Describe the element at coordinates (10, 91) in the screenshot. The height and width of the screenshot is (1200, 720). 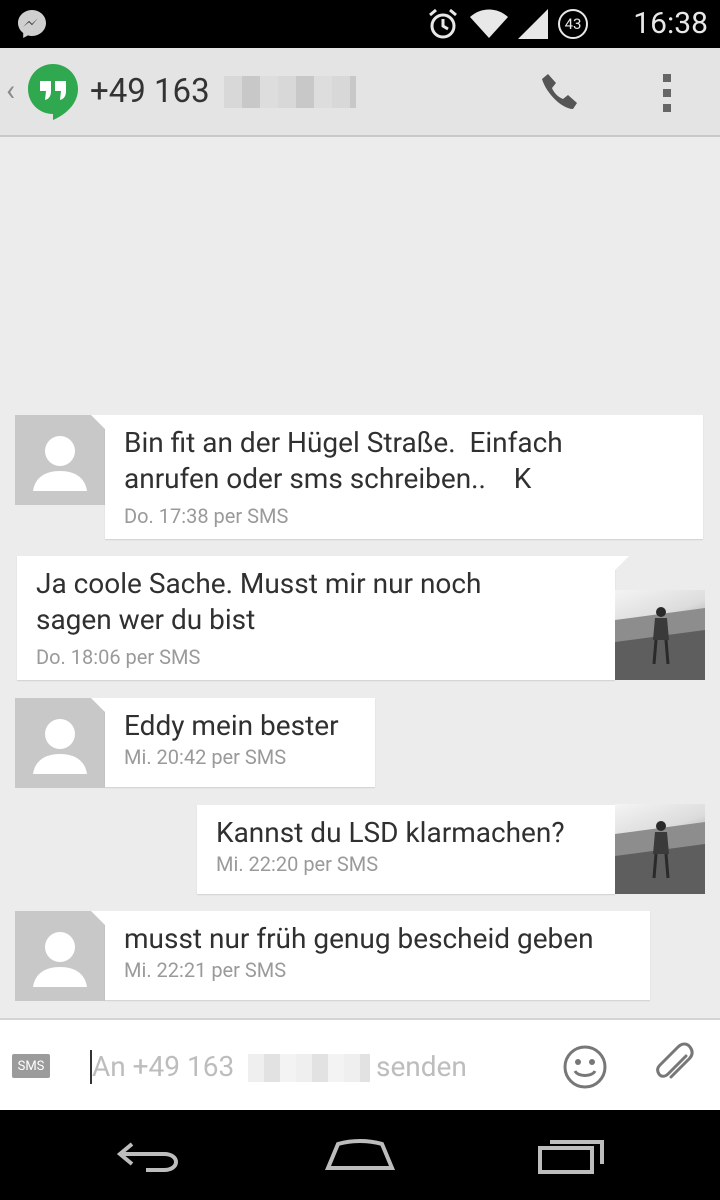
I see `back-chevron-icon: ‹` at that location.